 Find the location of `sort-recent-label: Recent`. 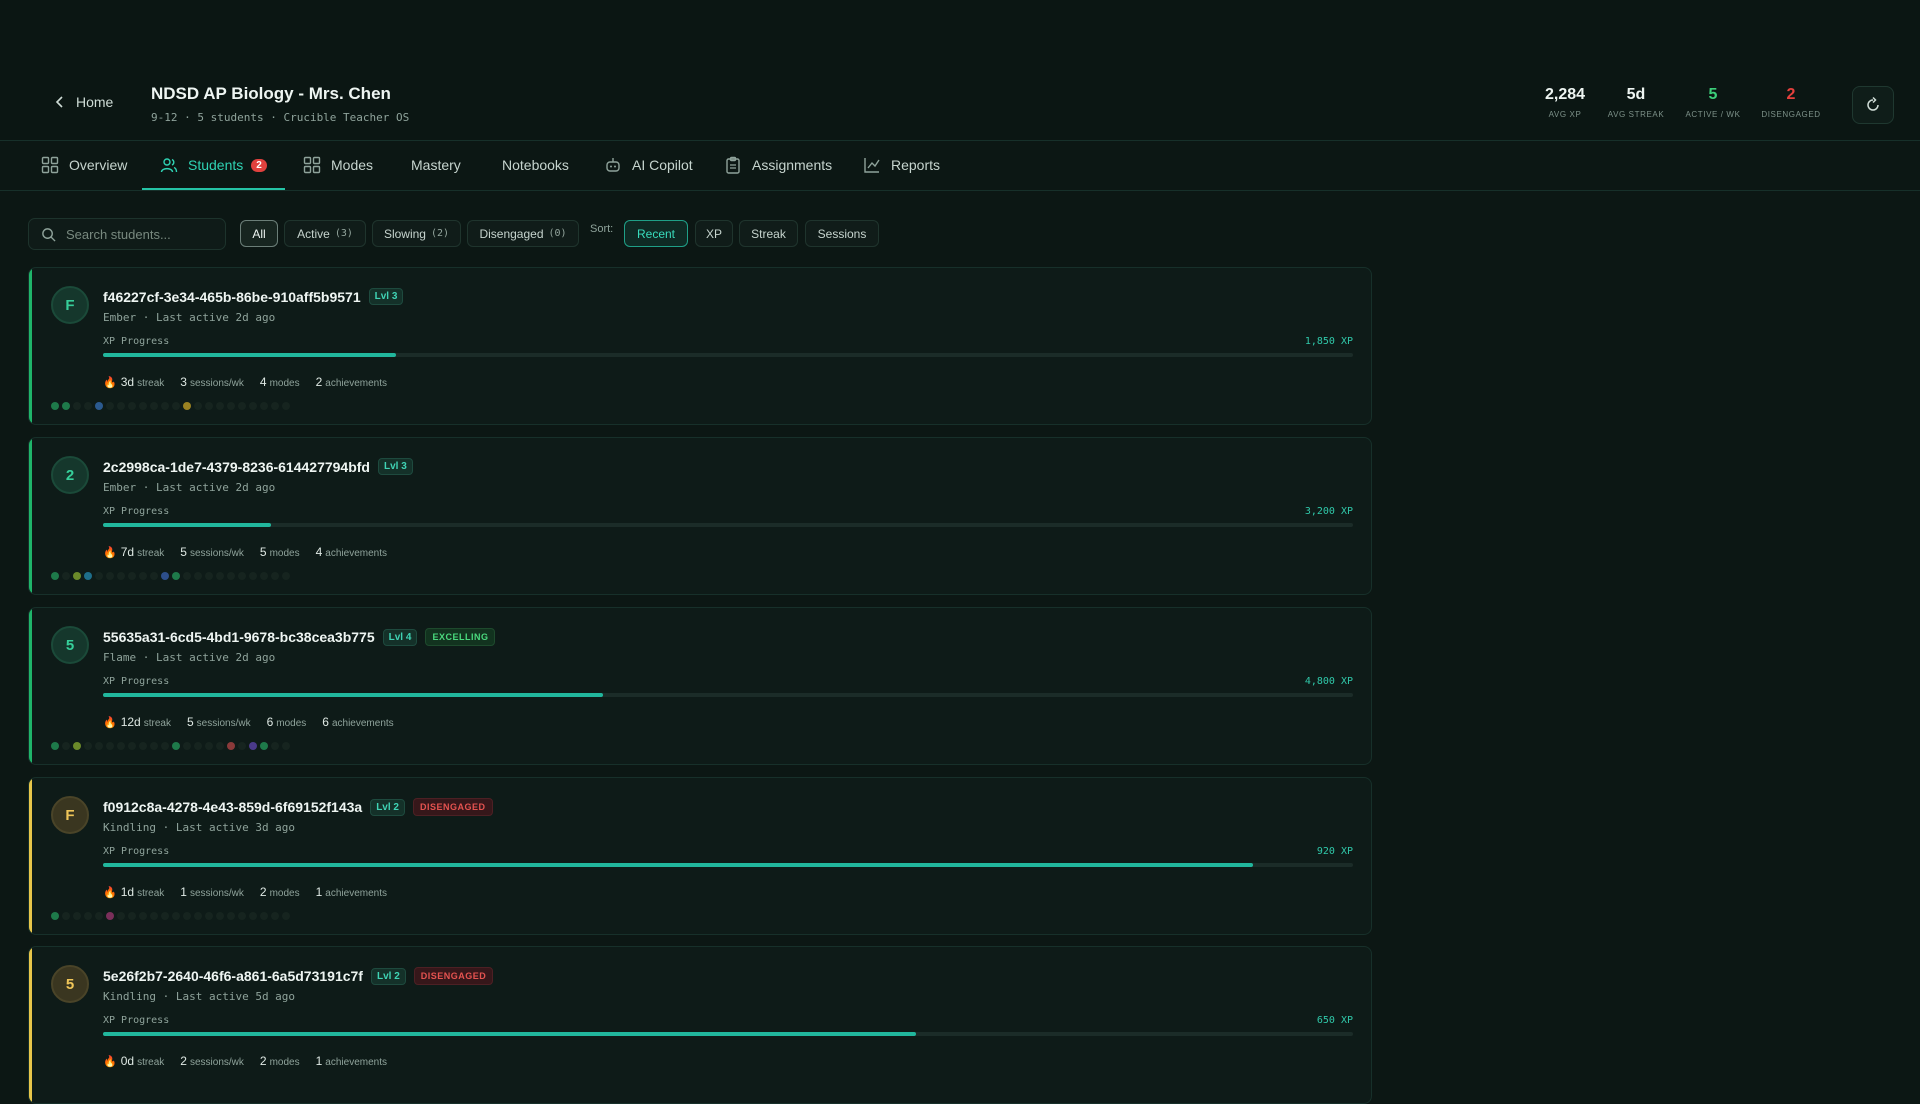

sort-recent-label: Recent is located at coordinates (656, 233).